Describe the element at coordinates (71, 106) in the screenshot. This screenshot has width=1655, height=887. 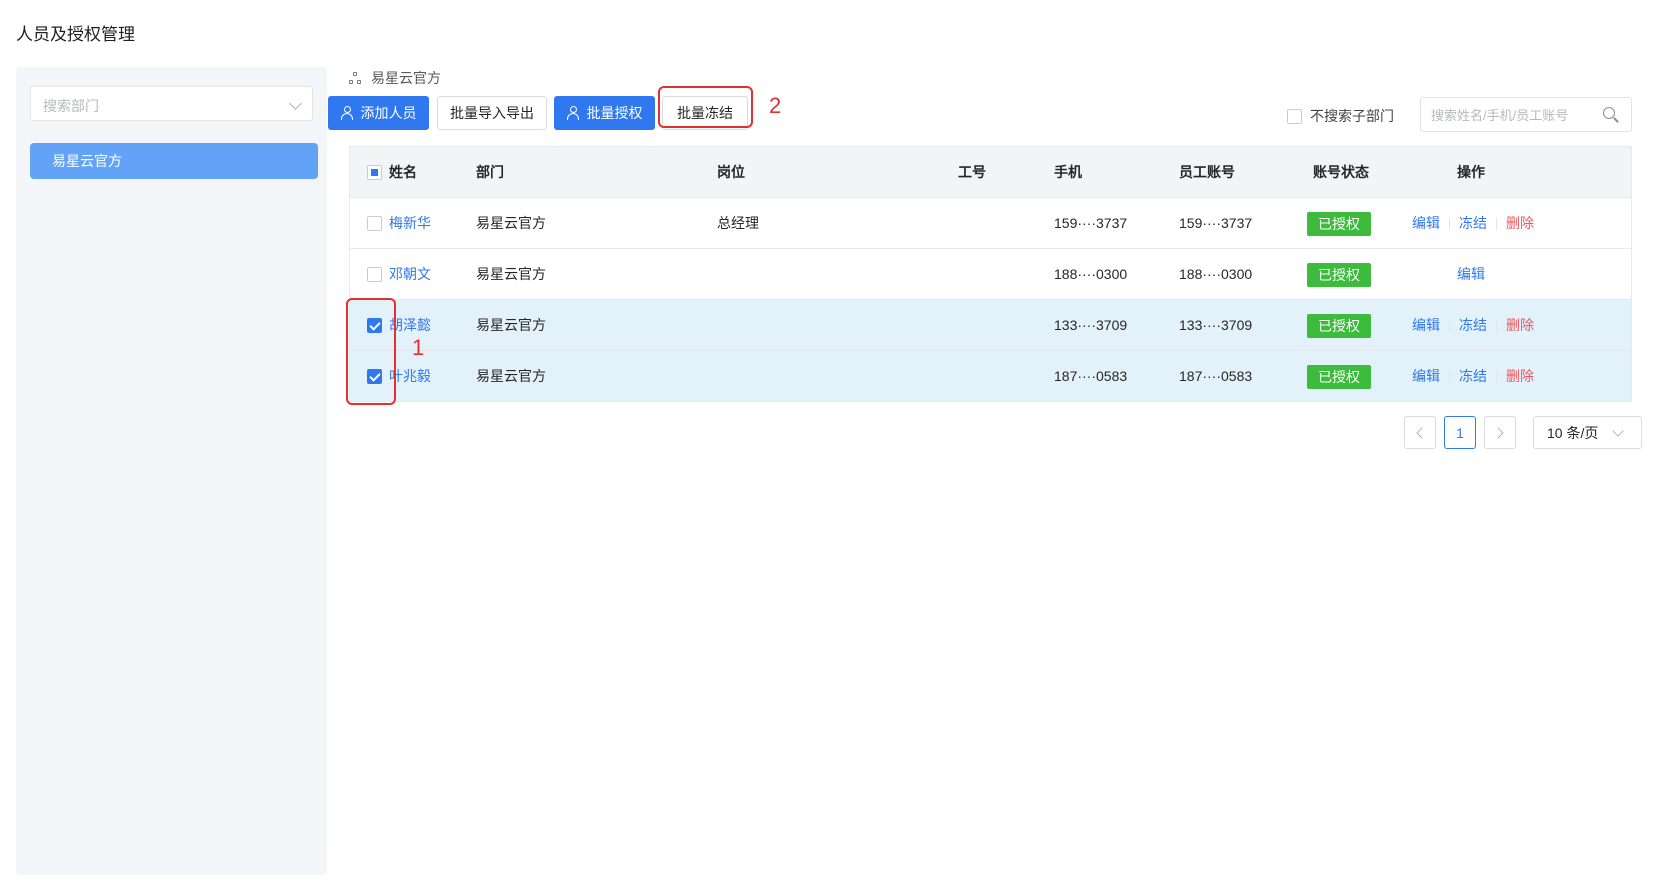
I see `department-search-placeholder: 搜索部门` at that location.